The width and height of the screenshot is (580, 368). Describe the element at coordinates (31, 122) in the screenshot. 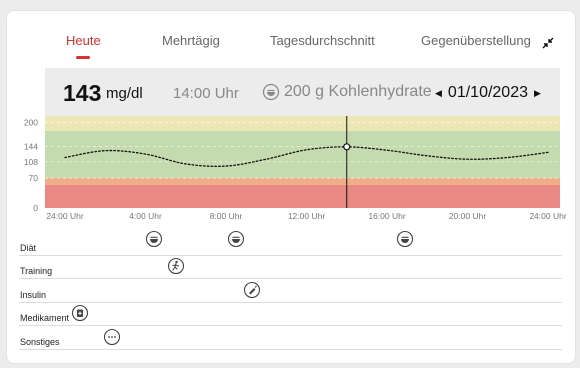

I see `y-tick-label: 200` at that location.